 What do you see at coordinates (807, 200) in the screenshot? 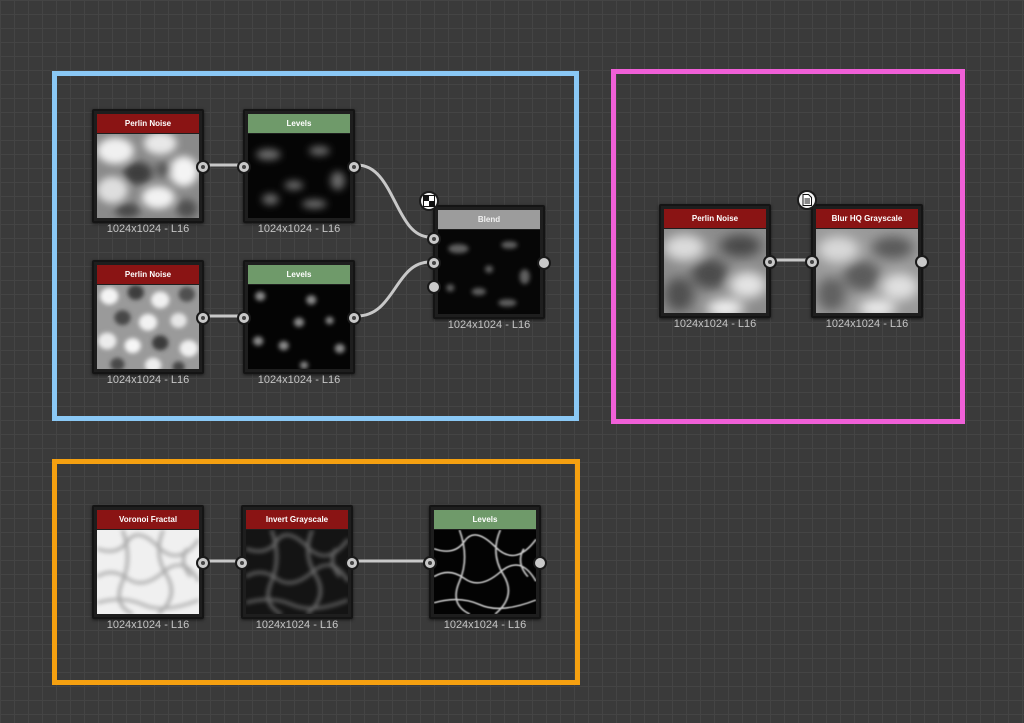
I see `document-icon` at bounding box center [807, 200].